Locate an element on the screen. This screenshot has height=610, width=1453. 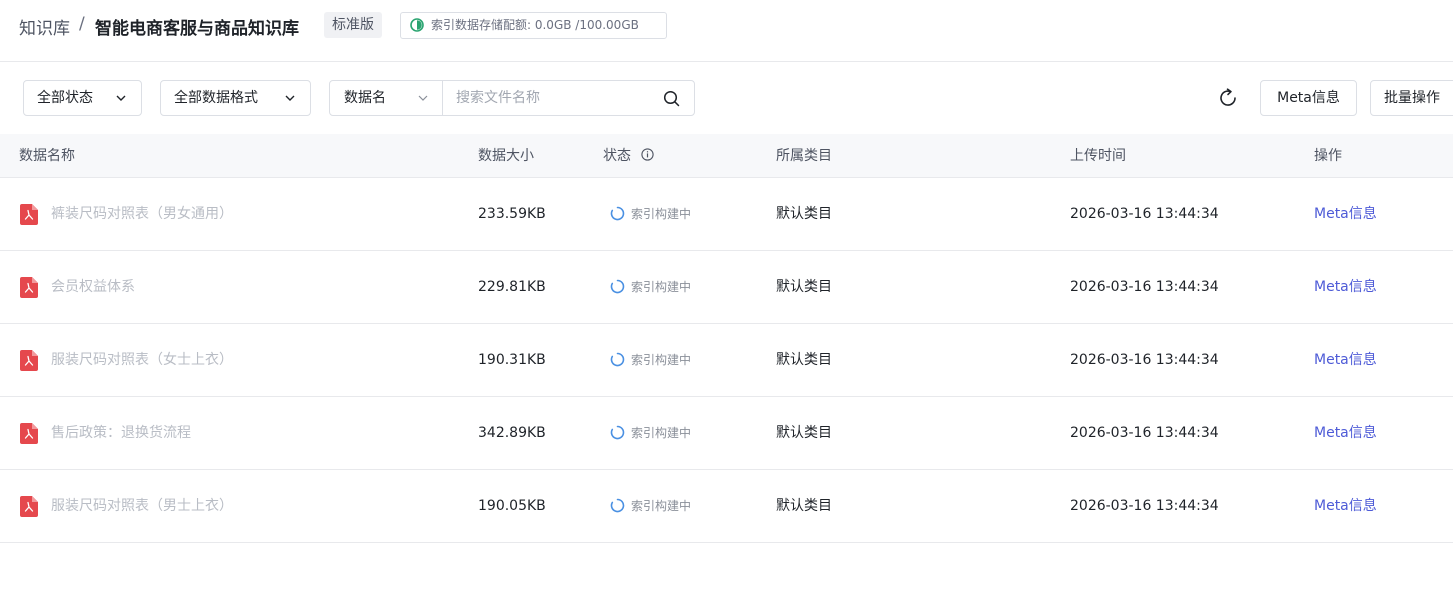
page-title: 智能电商客服与商品知识库 is located at coordinates (197, 29).